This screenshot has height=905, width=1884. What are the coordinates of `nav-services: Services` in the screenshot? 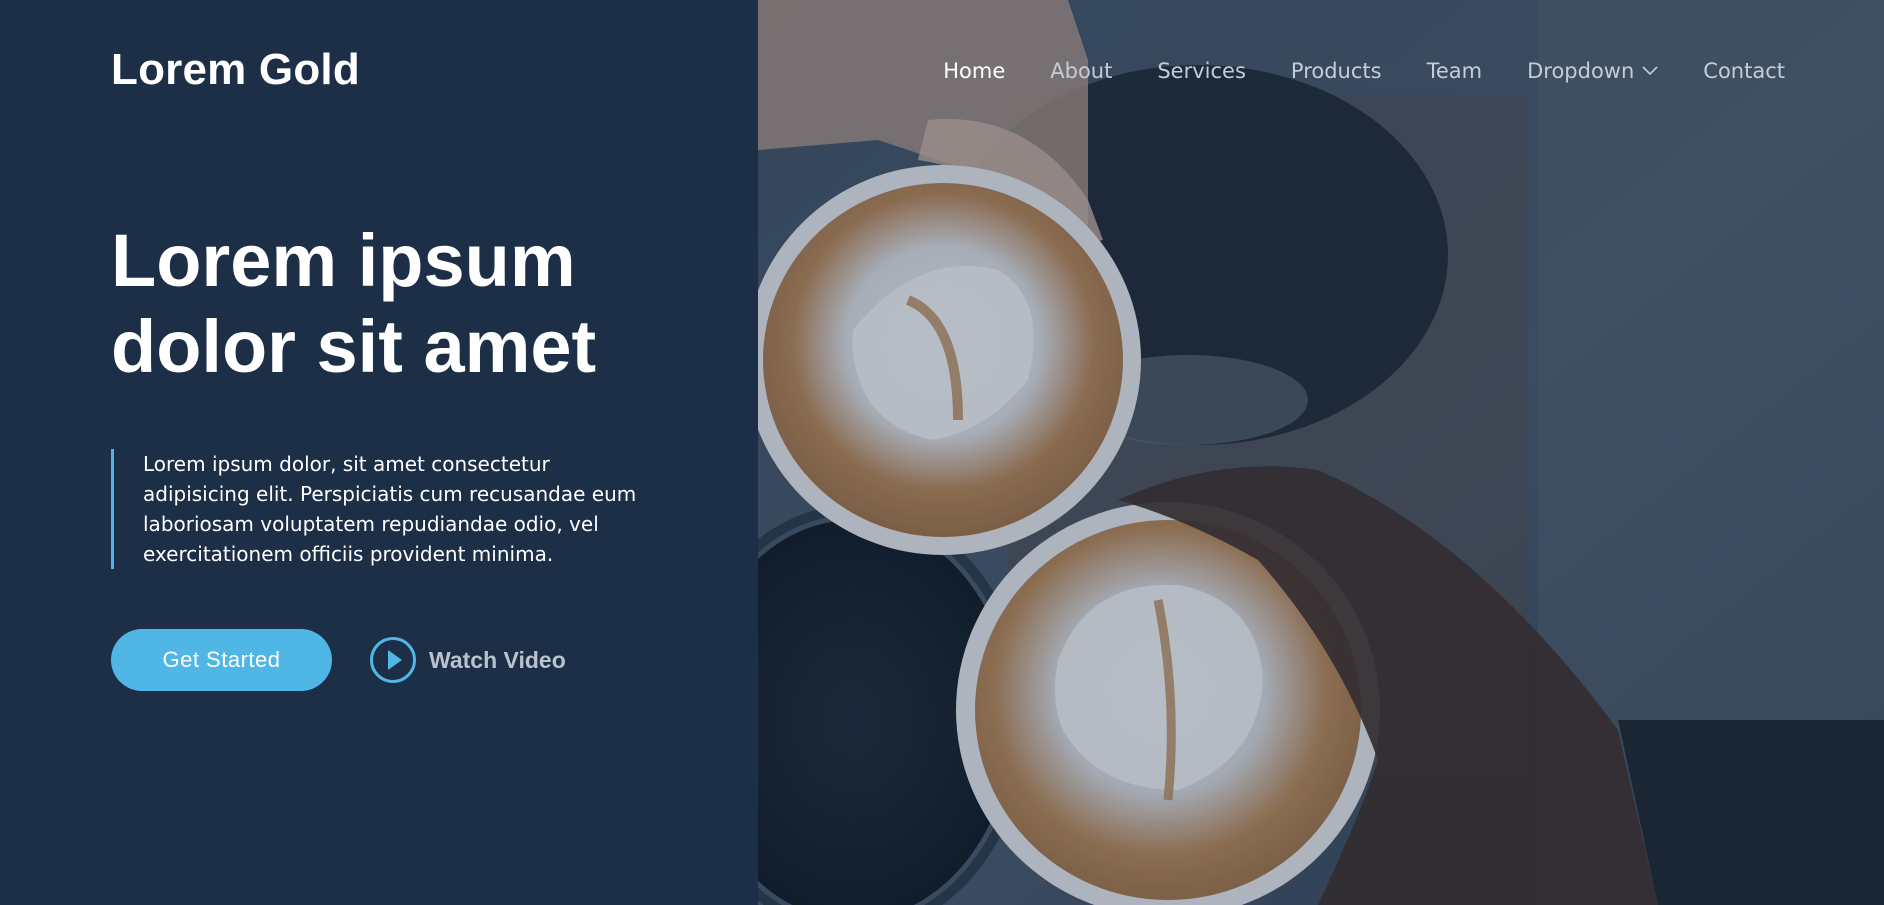 It's located at (1201, 71).